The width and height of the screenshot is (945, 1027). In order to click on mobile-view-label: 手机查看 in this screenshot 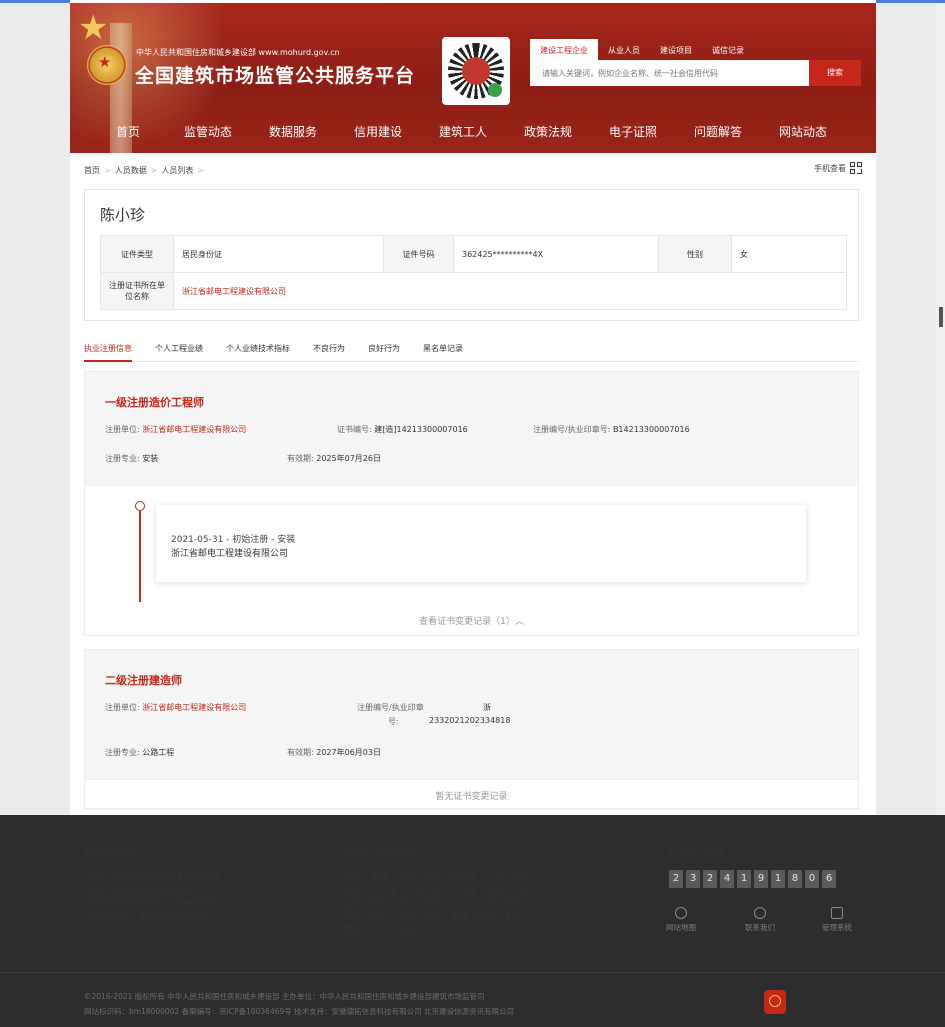, I will do `click(830, 168)`.